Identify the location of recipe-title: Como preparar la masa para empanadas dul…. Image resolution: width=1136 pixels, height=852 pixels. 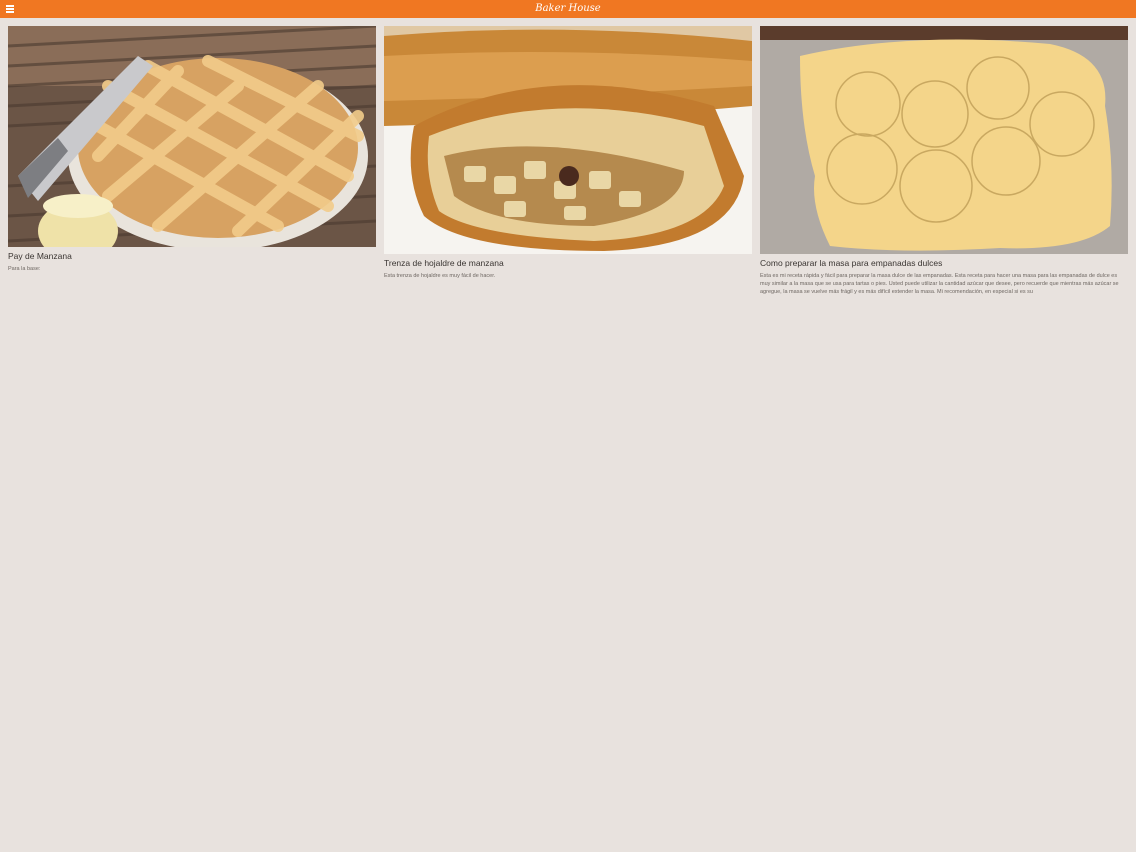
(944, 263).